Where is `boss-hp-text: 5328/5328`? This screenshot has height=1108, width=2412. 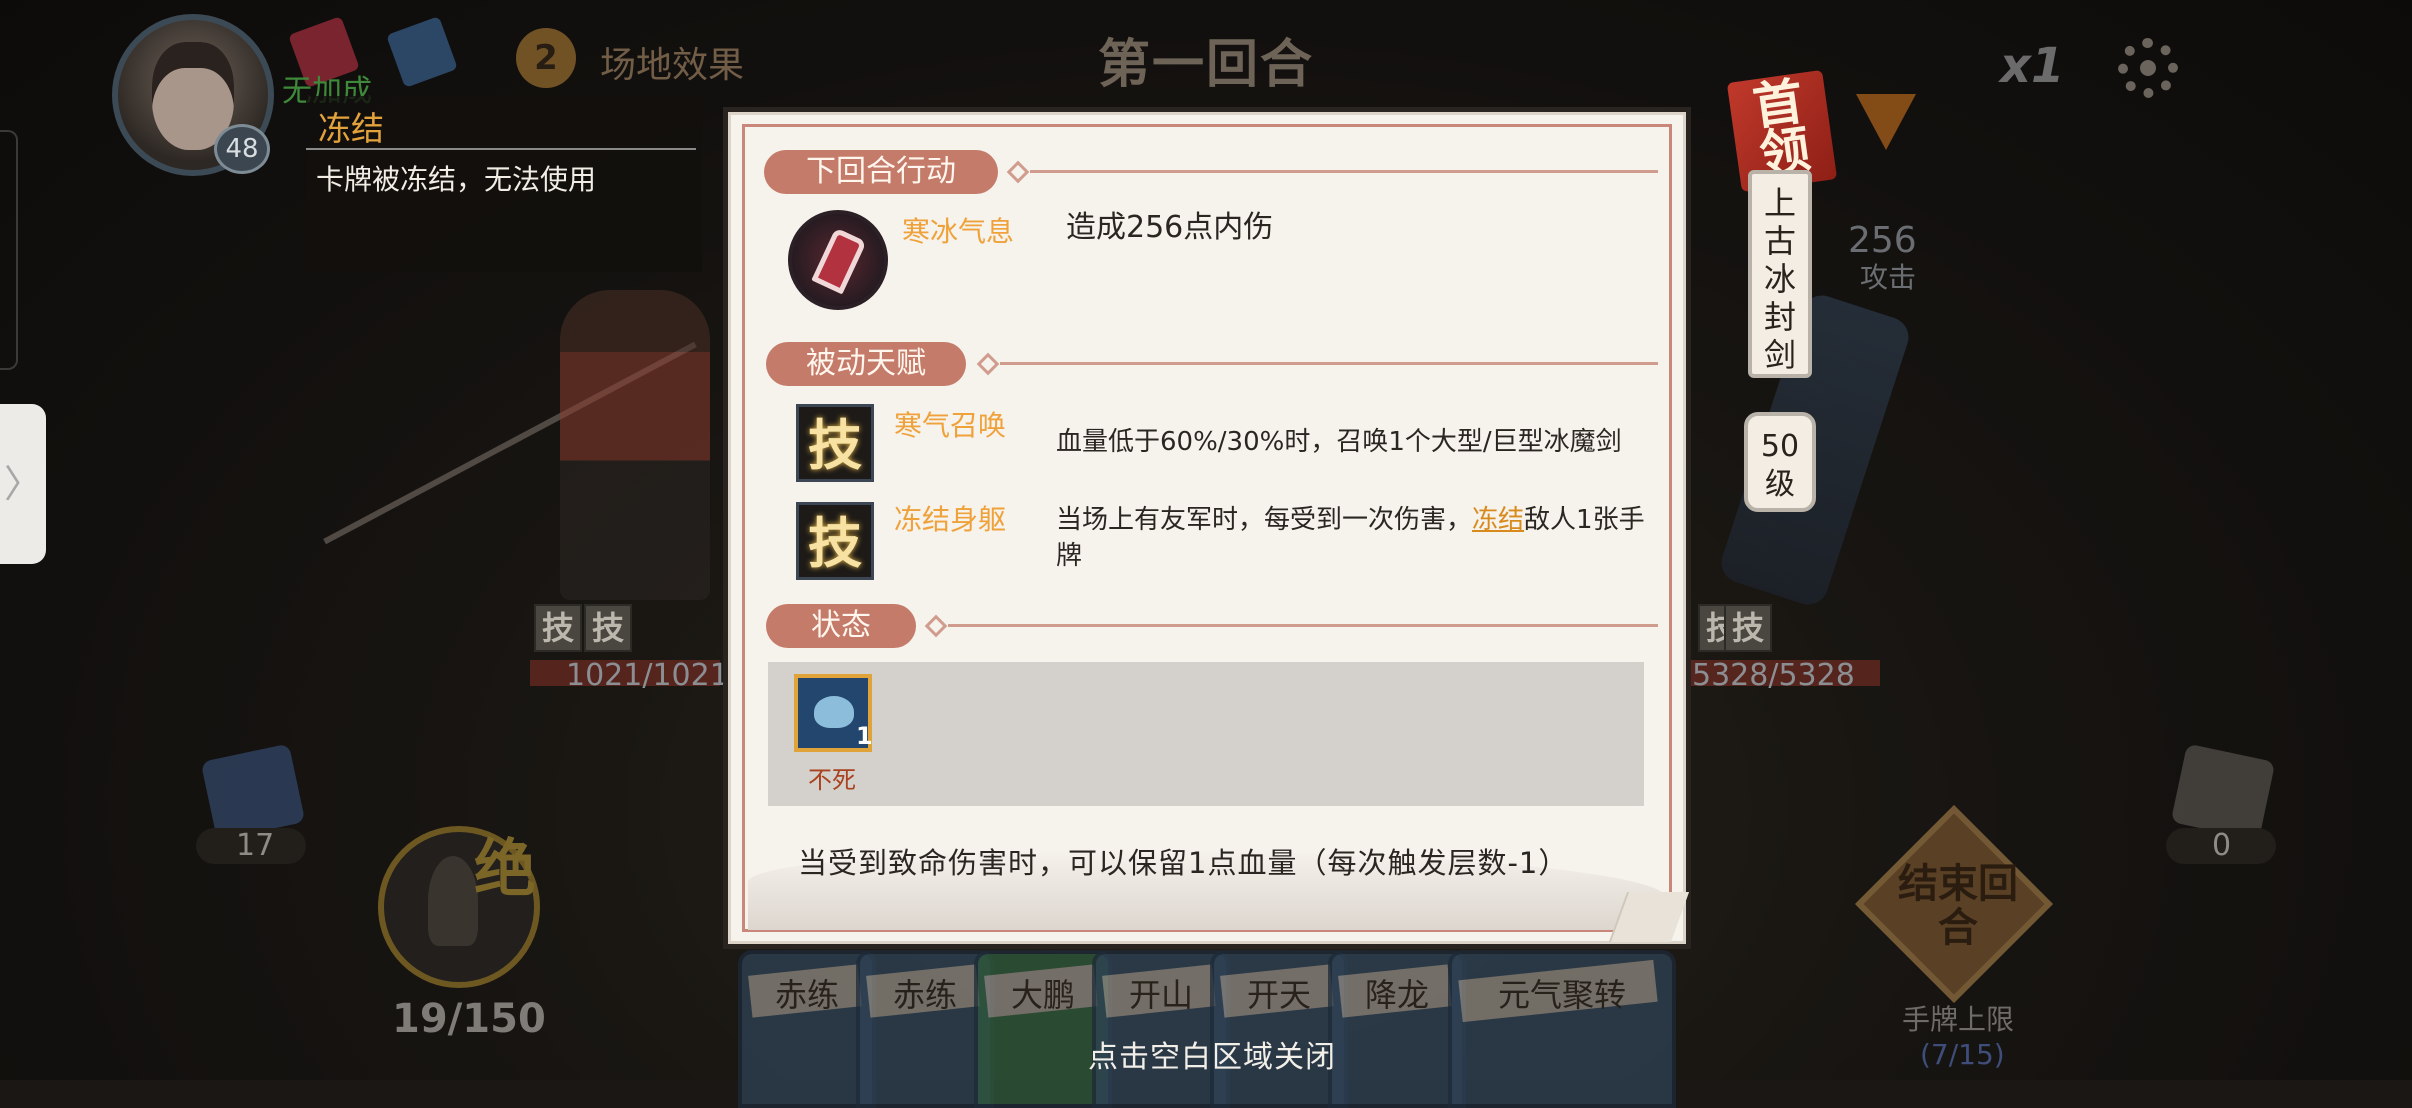 boss-hp-text: 5328/5328 is located at coordinates (1773, 675).